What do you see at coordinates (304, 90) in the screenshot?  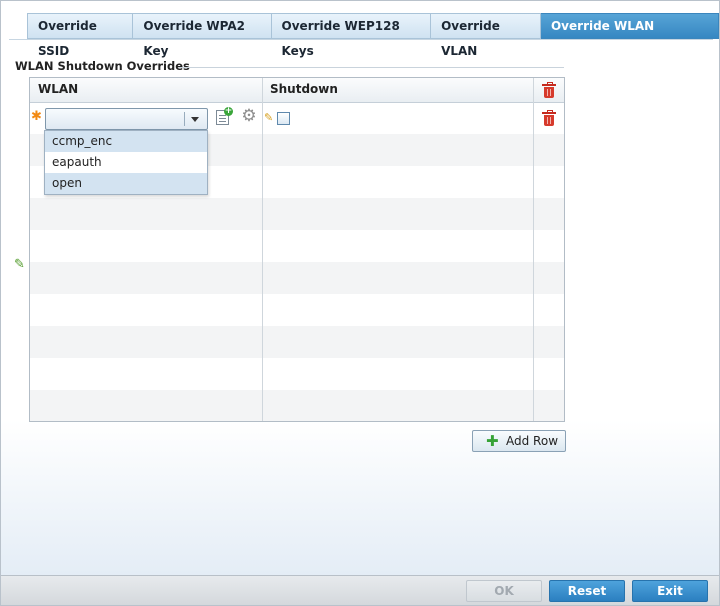 I see `column-header-shutdown: Shutdown` at bounding box center [304, 90].